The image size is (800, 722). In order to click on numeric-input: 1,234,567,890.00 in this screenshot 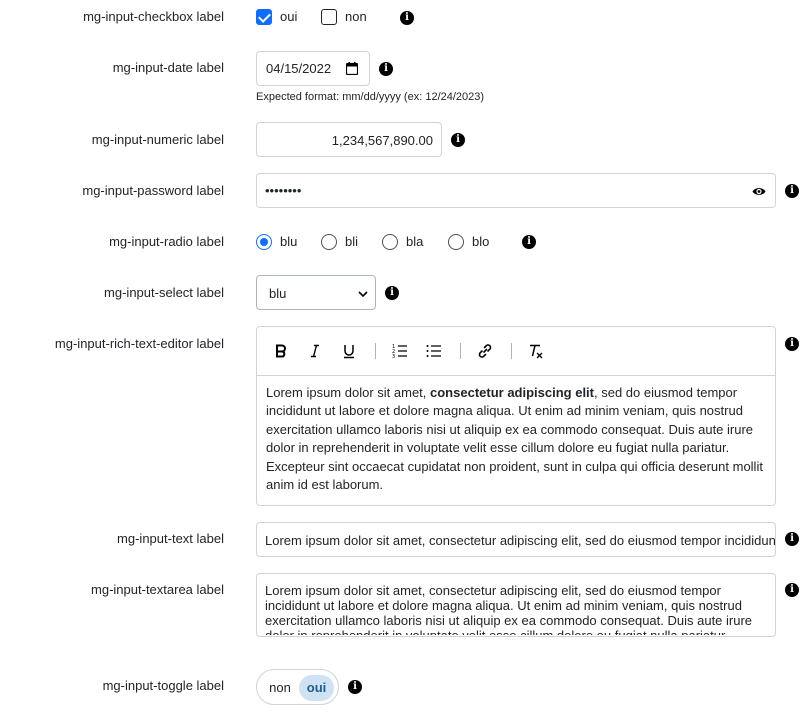, I will do `click(349, 139)`.